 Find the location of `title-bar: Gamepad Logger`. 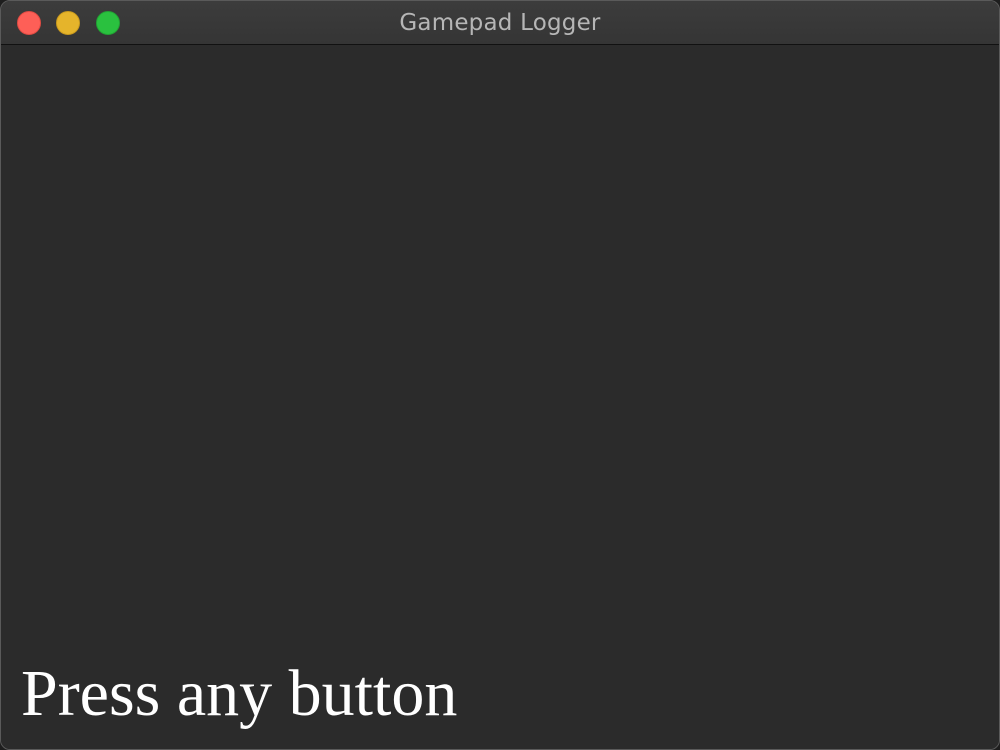

title-bar: Gamepad Logger is located at coordinates (500, 23).